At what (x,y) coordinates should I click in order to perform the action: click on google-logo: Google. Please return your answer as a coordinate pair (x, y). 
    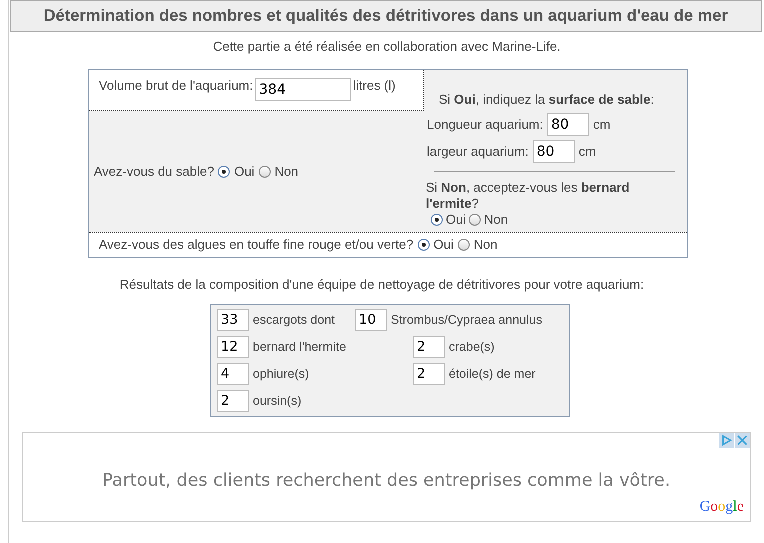
    Looking at the image, I should click on (722, 507).